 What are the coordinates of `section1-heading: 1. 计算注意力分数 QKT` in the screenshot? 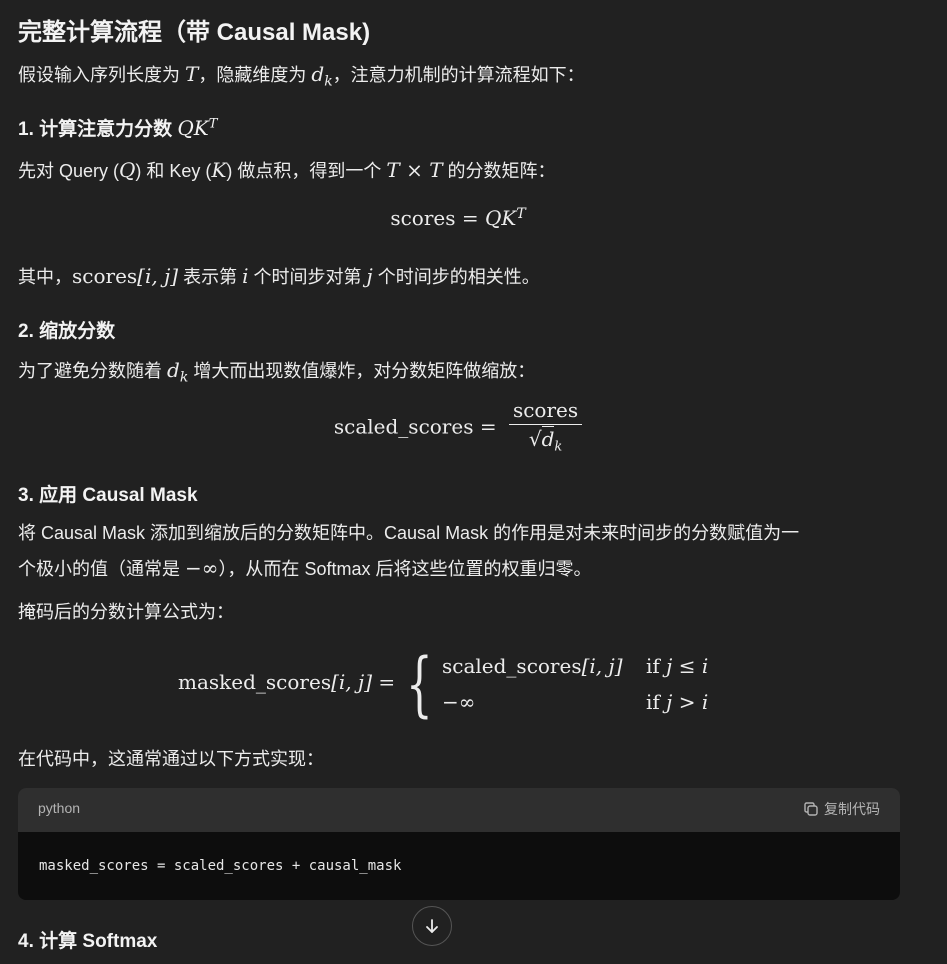 It's located at (118, 128).